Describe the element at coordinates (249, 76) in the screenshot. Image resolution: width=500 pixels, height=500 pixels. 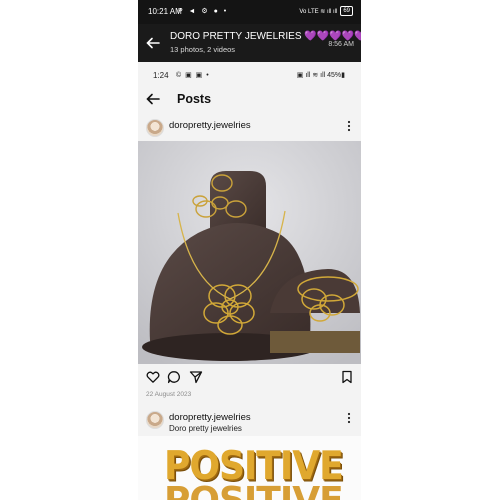
I see `inner-status-bar: 1:24 © ▣ ▣ • ▣ ıll ≋ ıll 45%▮` at that location.